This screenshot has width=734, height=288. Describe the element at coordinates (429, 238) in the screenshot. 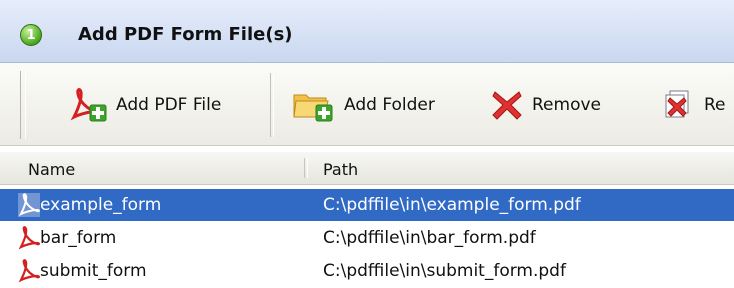

I see `row-path: C:\pdffile\in\bar_form.pdf` at that location.